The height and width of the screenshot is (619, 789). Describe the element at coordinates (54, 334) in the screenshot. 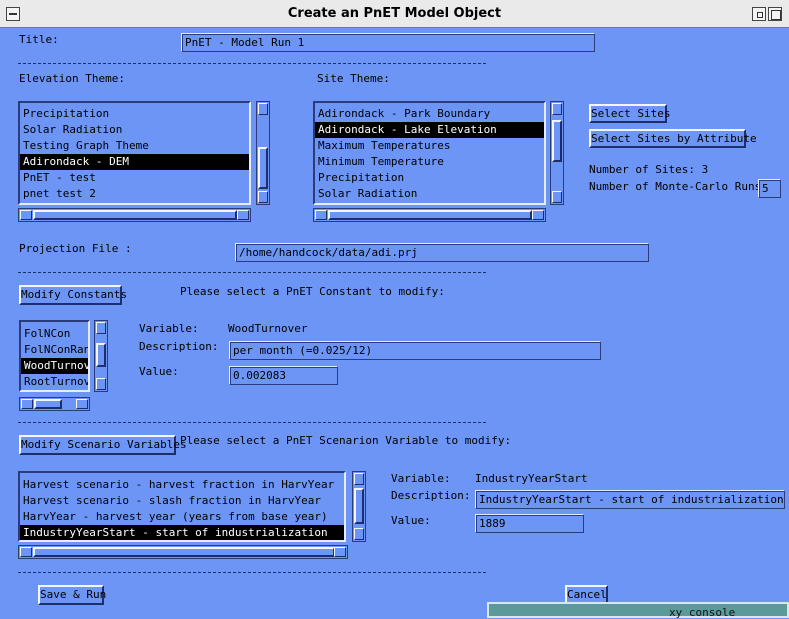

I see `constant-item: FolNCon` at that location.